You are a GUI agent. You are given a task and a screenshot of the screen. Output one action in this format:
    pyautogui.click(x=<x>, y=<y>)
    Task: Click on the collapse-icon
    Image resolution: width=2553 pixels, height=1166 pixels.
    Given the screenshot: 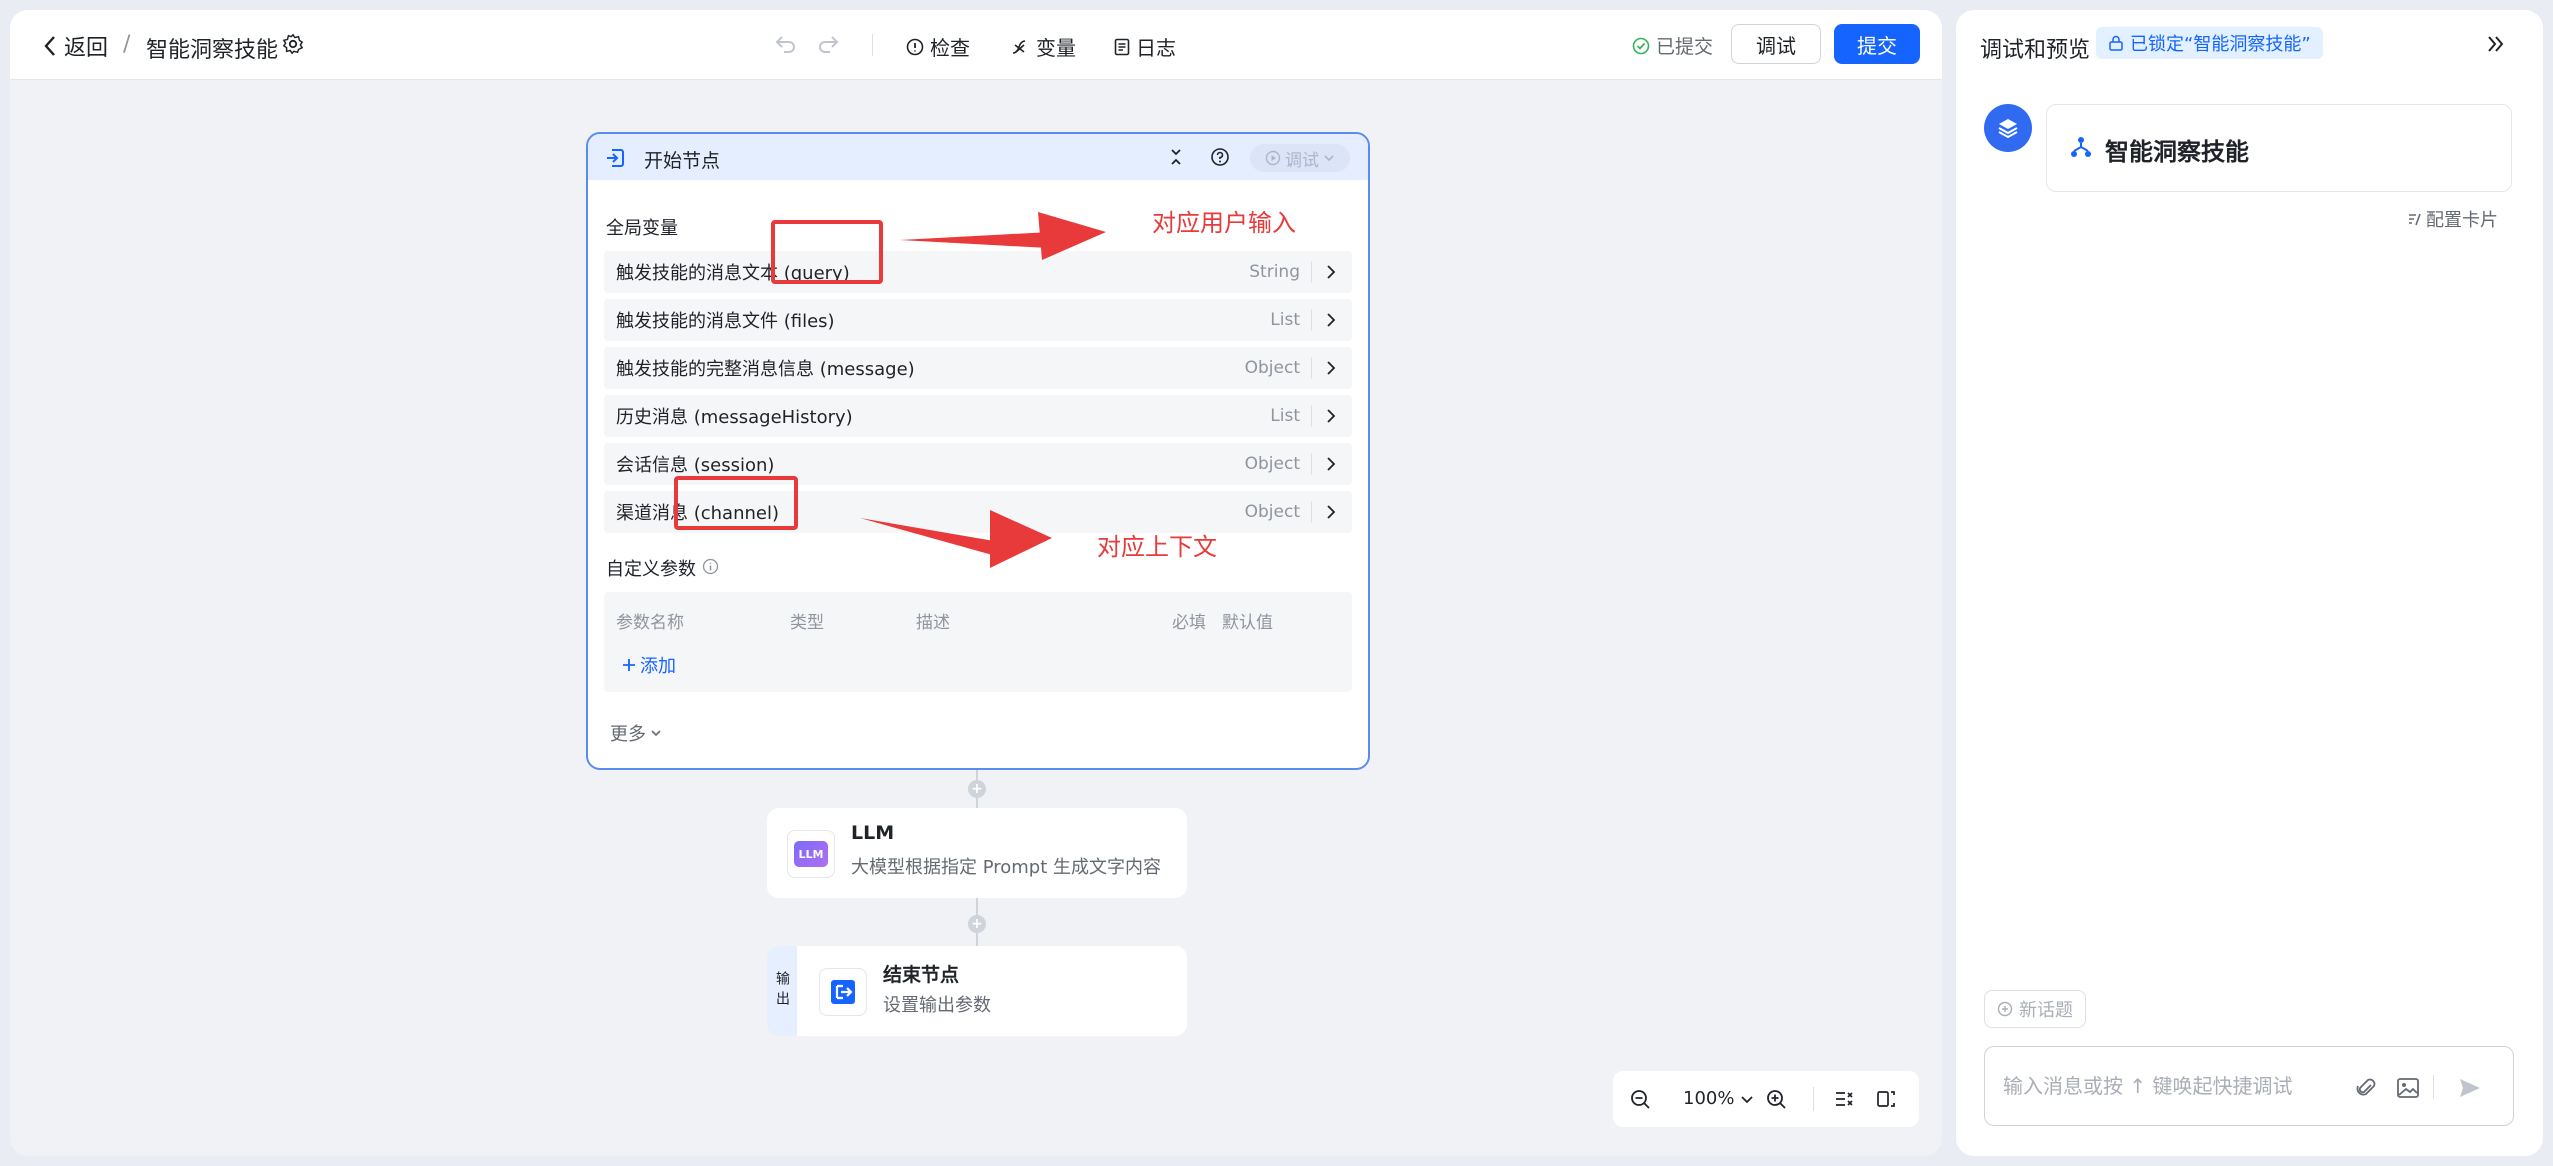 What is the action you would take?
    pyautogui.click(x=1176, y=157)
    